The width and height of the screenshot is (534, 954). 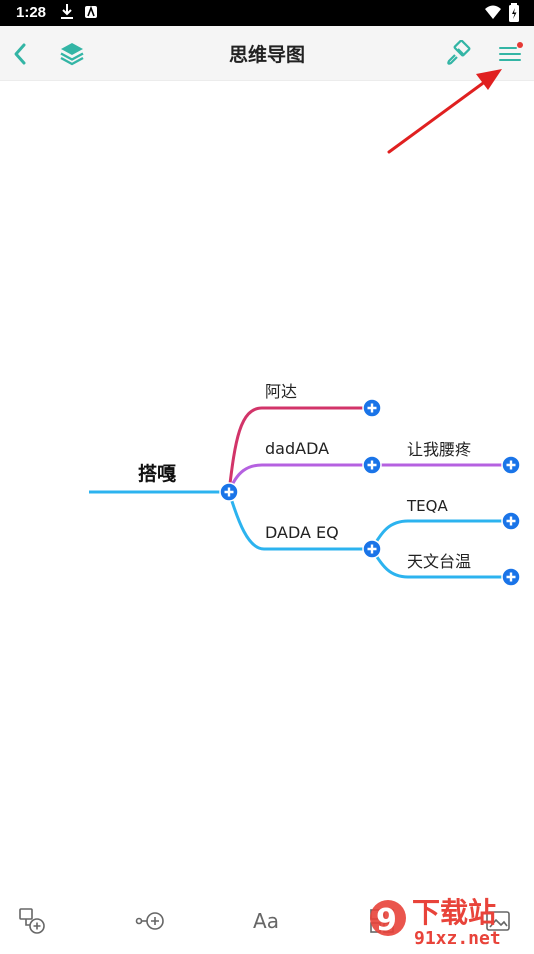 I want to click on battery-icon, so click(x=514, y=12).